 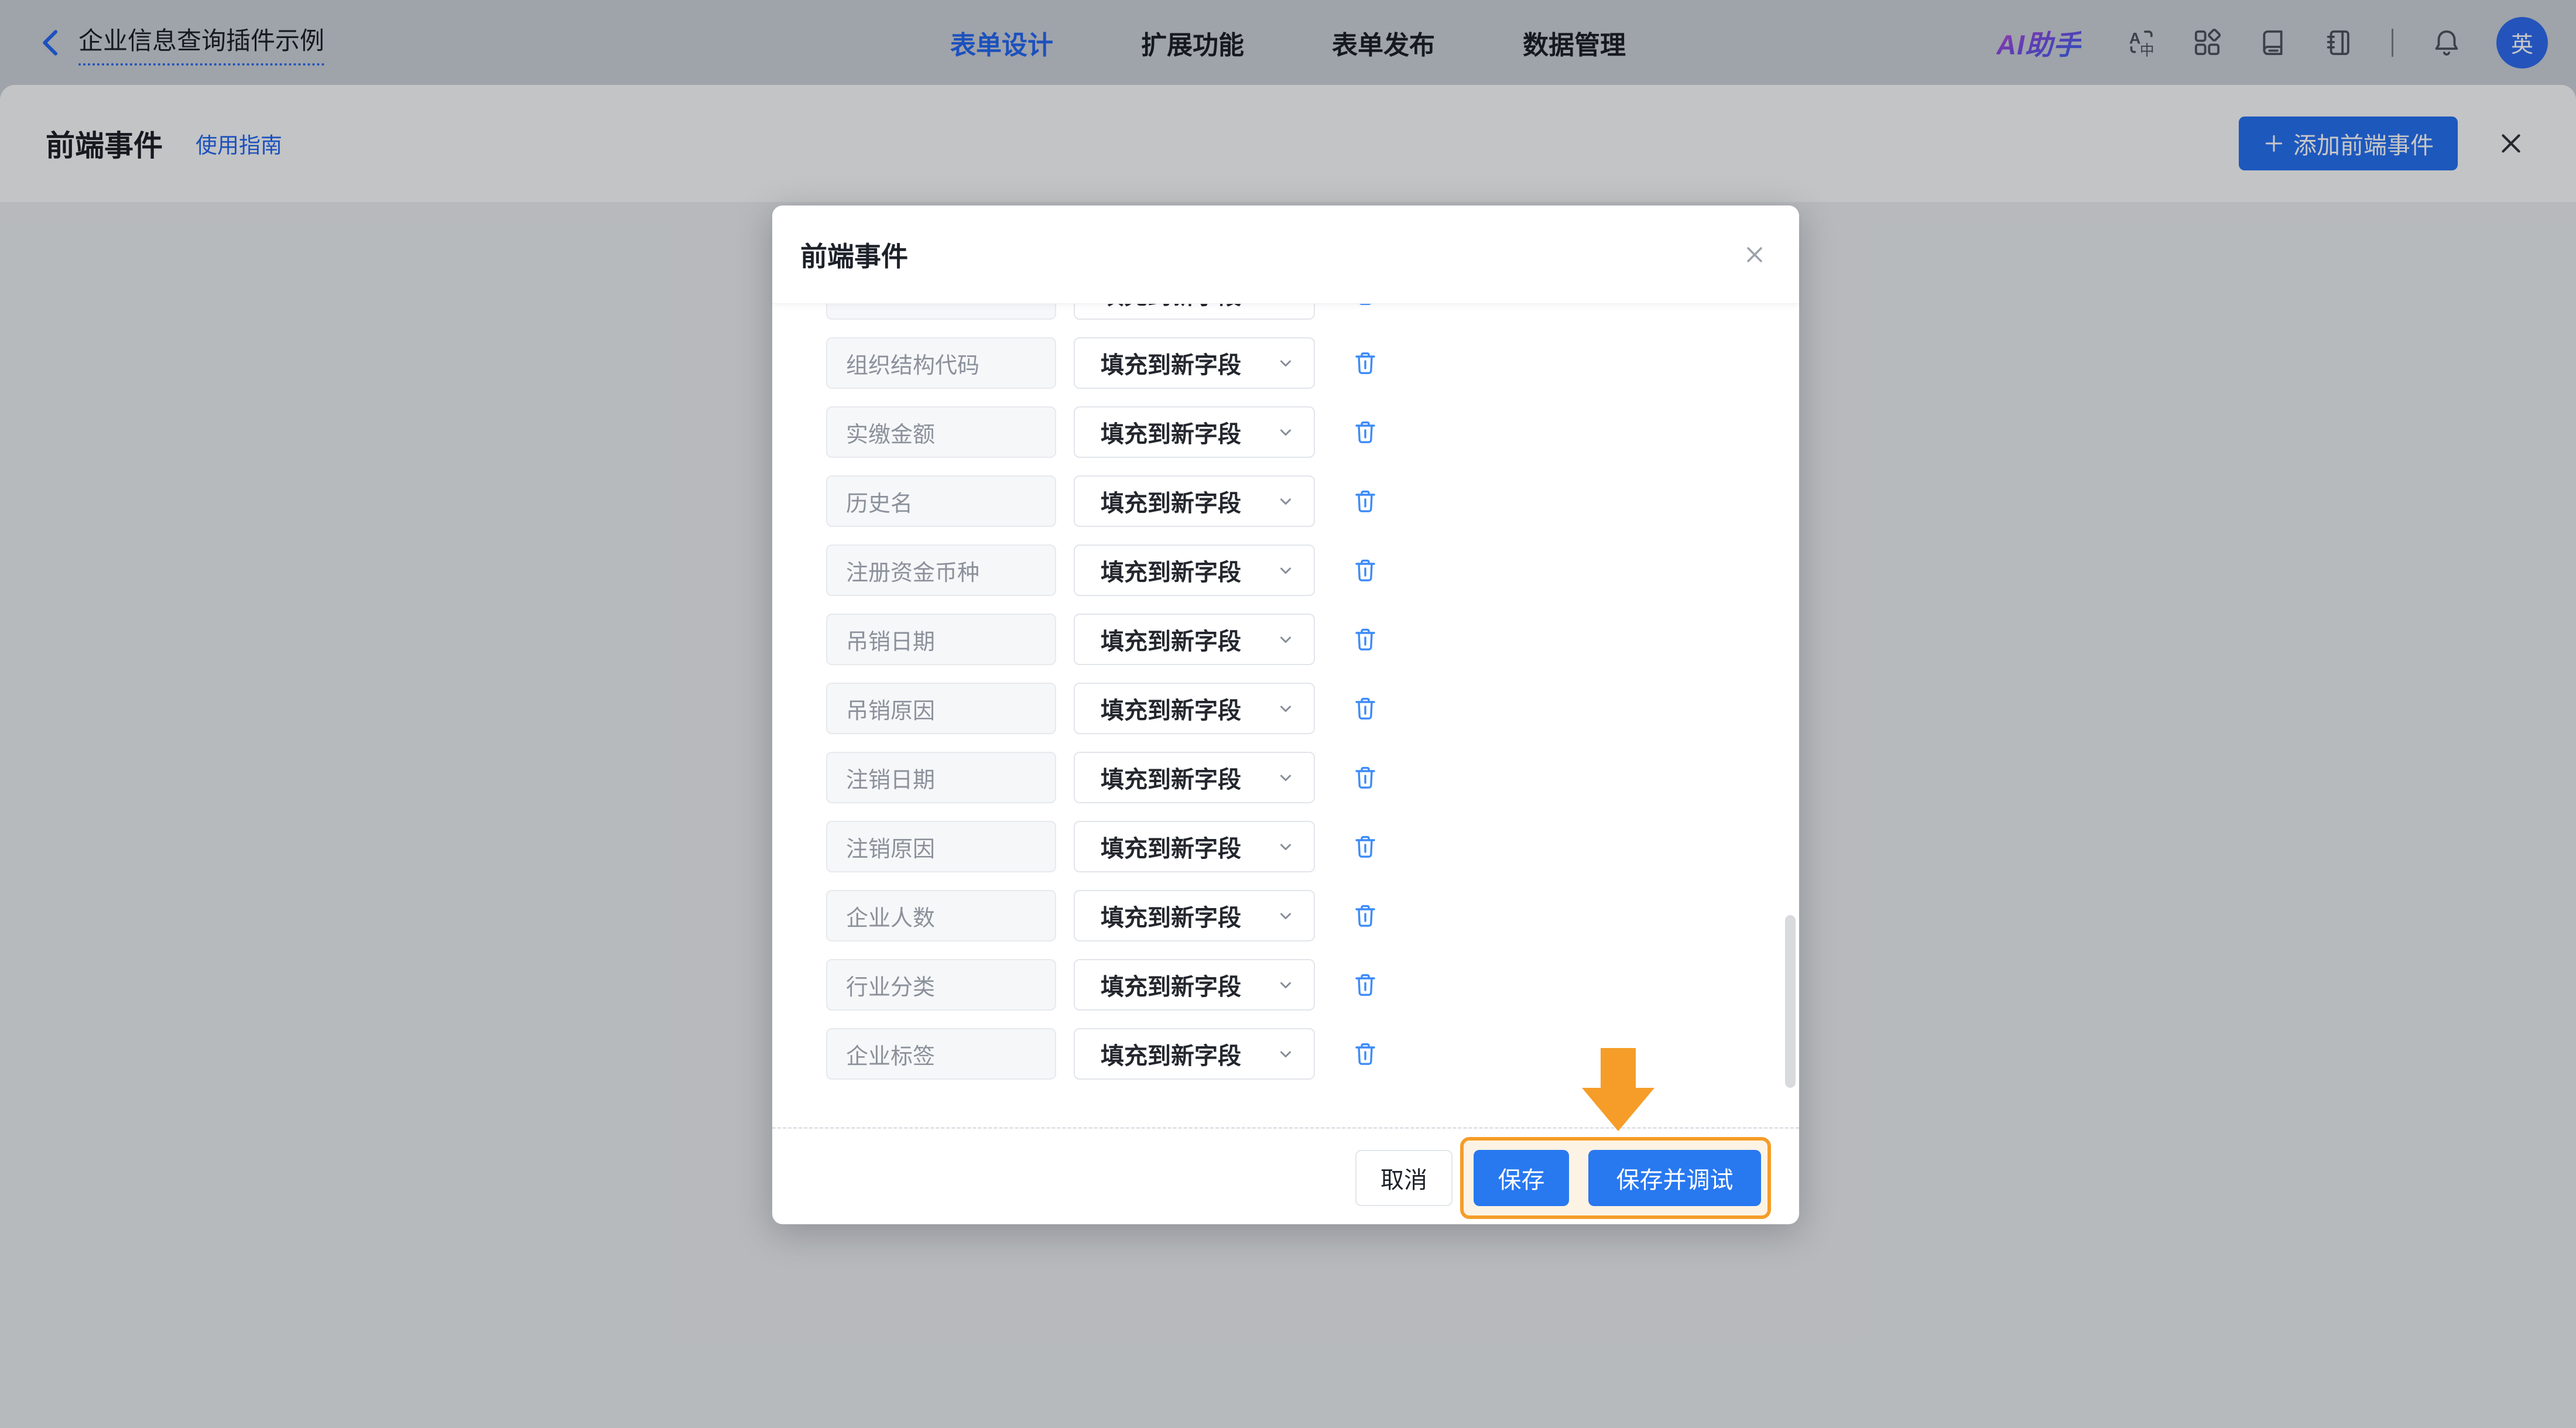 I want to click on field-name-input: 注销日期, so click(x=941, y=777).